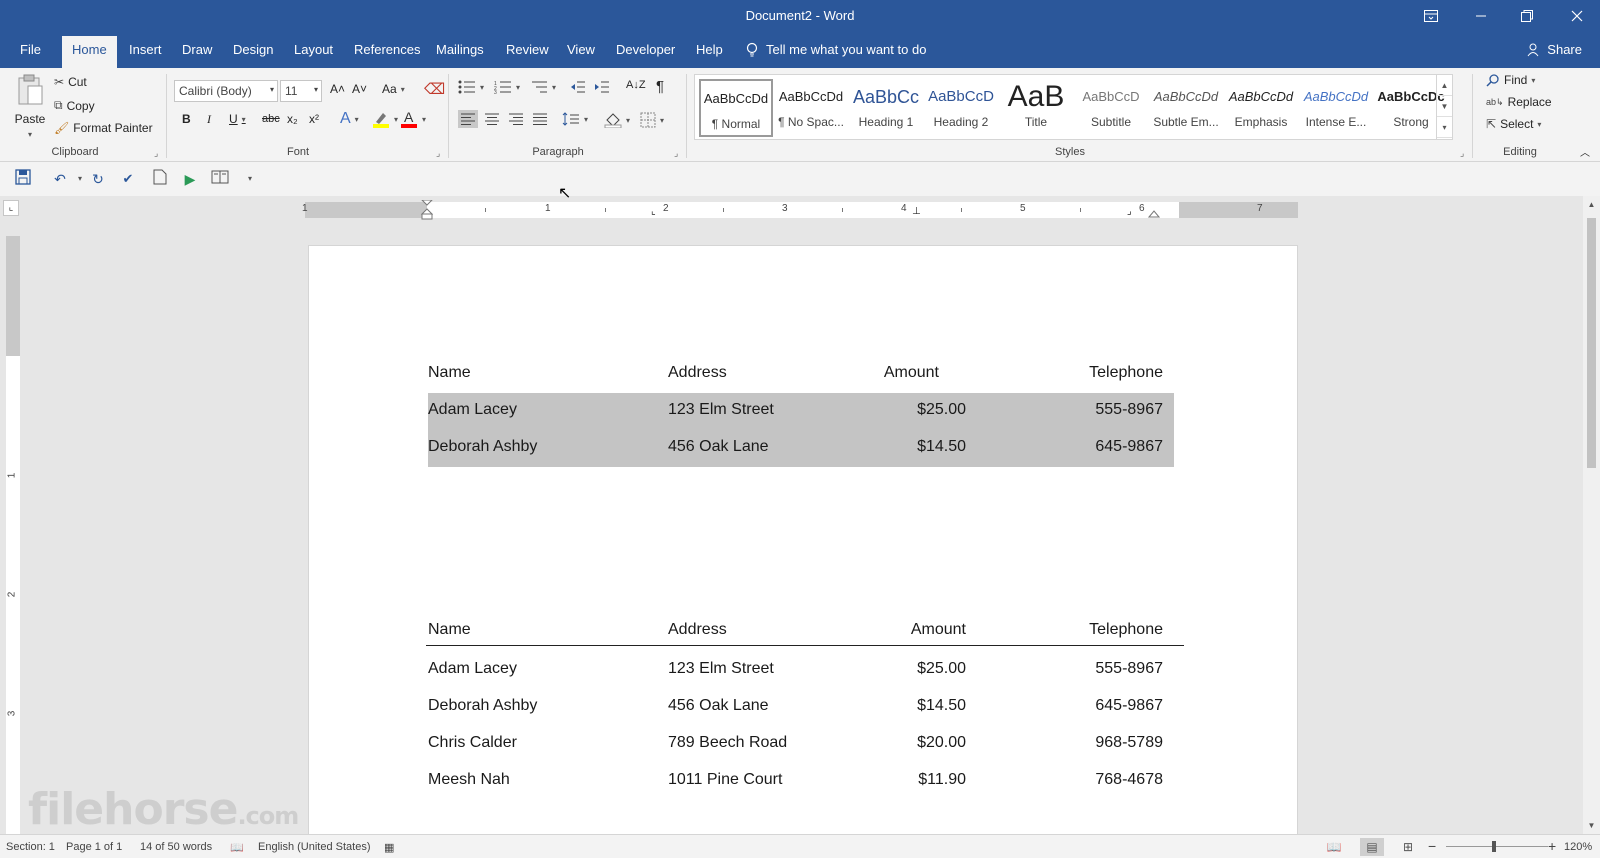 This screenshot has height=858, width=1600. What do you see at coordinates (471, 87) in the screenshot?
I see `bullets-button: ▾` at bounding box center [471, 87].